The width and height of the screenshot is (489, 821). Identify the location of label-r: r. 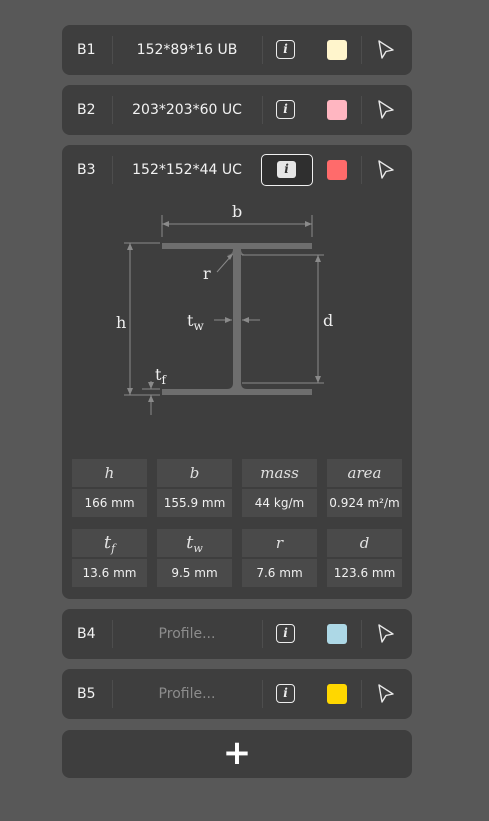
(207, 273).